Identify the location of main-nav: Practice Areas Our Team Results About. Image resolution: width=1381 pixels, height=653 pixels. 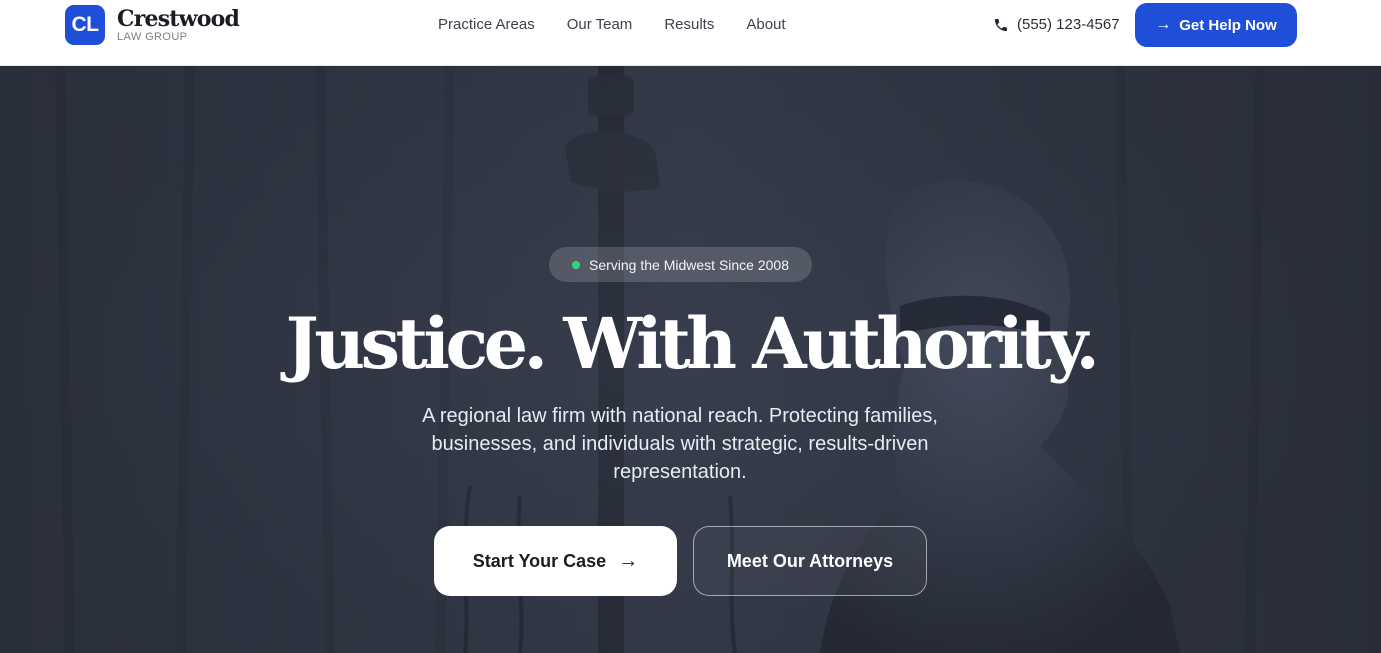
(612, 25).